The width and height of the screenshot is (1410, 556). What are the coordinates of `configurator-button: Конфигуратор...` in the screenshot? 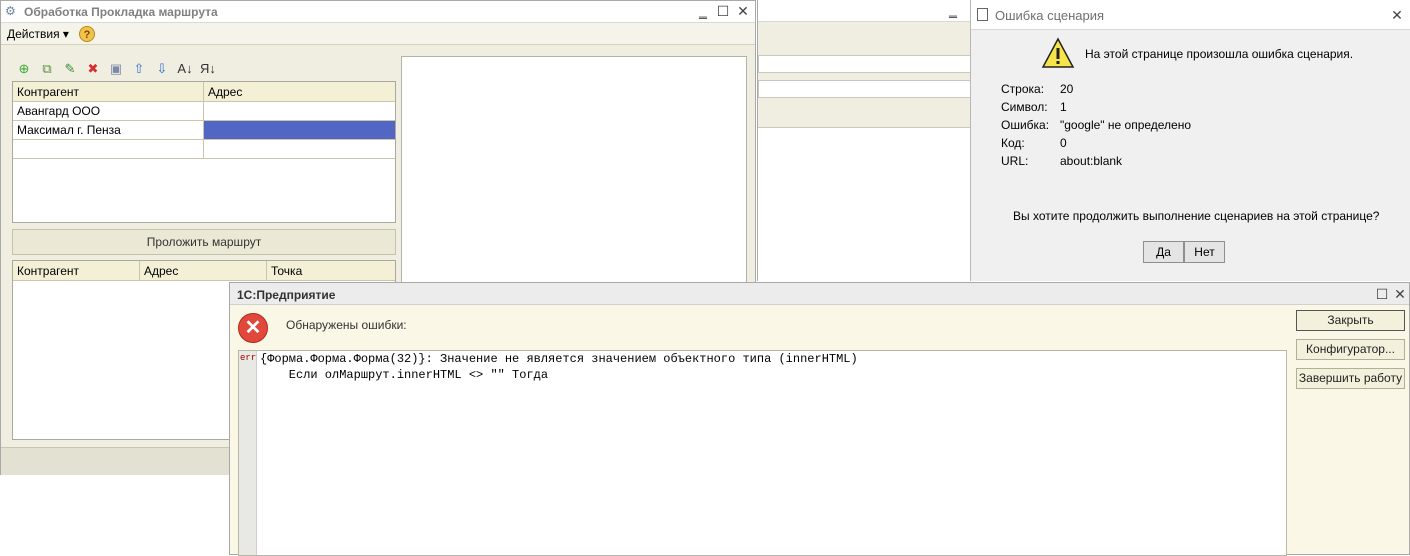 It's located at (1350, 349).